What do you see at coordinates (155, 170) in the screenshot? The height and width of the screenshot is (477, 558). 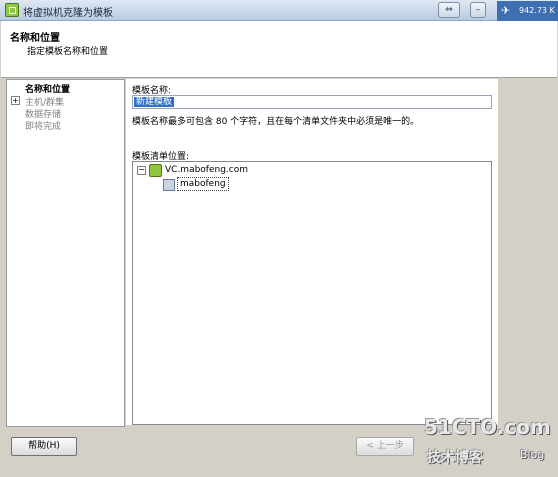 I see `vcenter-icon` at bounding box center [155, 170].